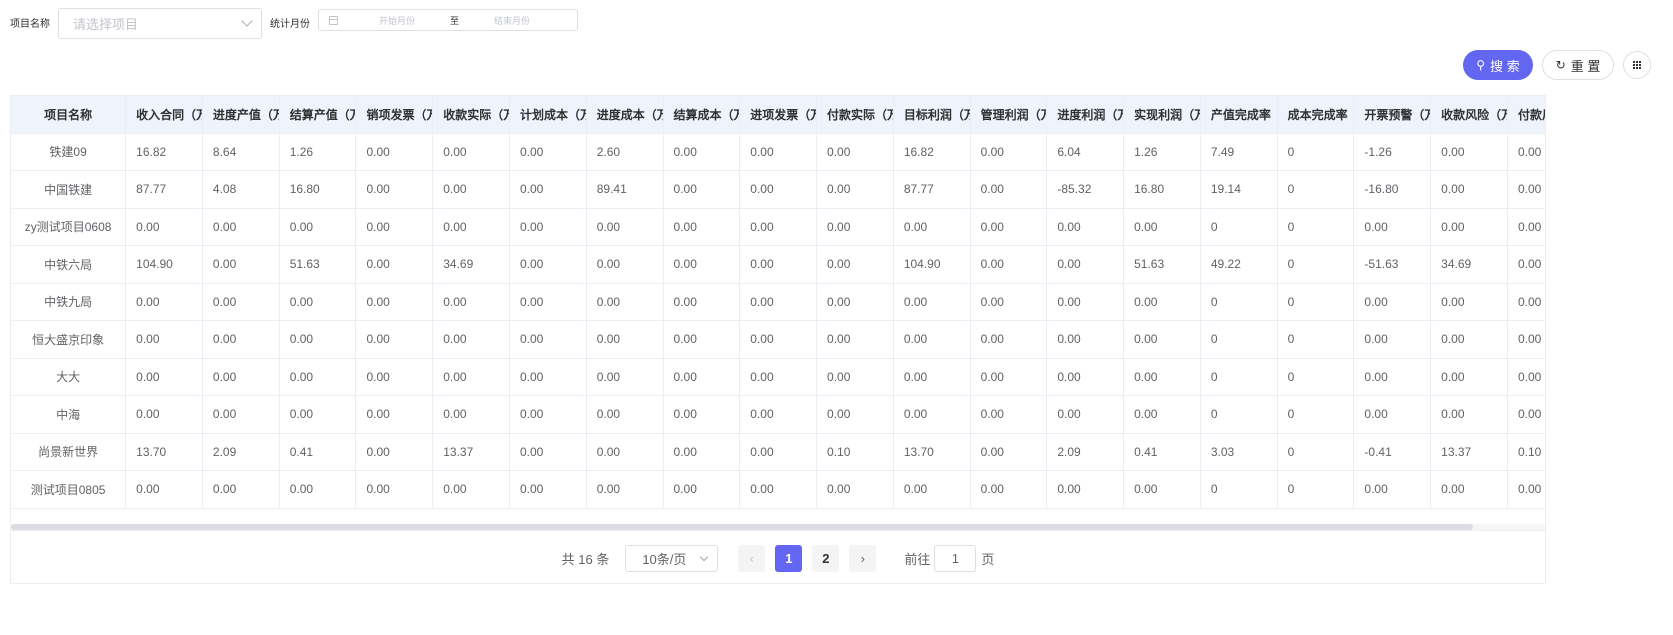 The image size is (1673, 635). What do you see at coordinates (397, 20) in the screenshot?
I see `start-month-input: 开始月份` at bounding box center [397, 20].